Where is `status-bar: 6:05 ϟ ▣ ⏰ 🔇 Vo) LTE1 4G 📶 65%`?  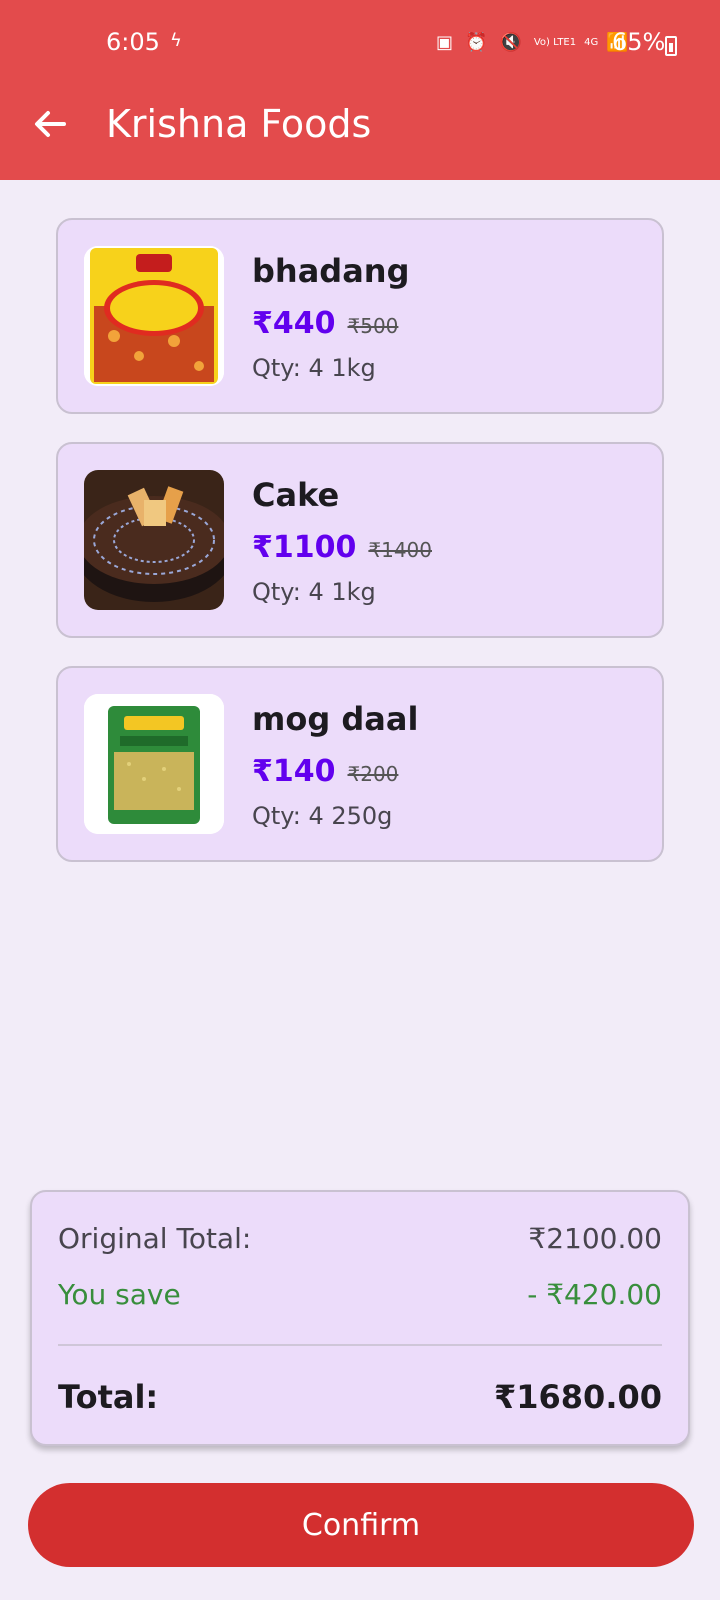
status-bar: 6:05 ϟ ▣ ⏰ 🔇 Vo) LTE1 4G 📶 65% is located at coordinates (360, 46).